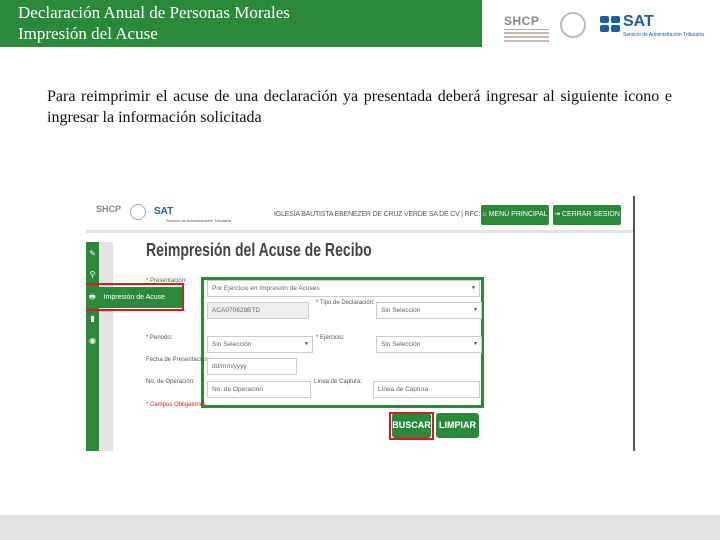 The image size is (720, 540). I want to click on sidebar: ✎ ⚲ ▮ ◉, so click(92, 346).